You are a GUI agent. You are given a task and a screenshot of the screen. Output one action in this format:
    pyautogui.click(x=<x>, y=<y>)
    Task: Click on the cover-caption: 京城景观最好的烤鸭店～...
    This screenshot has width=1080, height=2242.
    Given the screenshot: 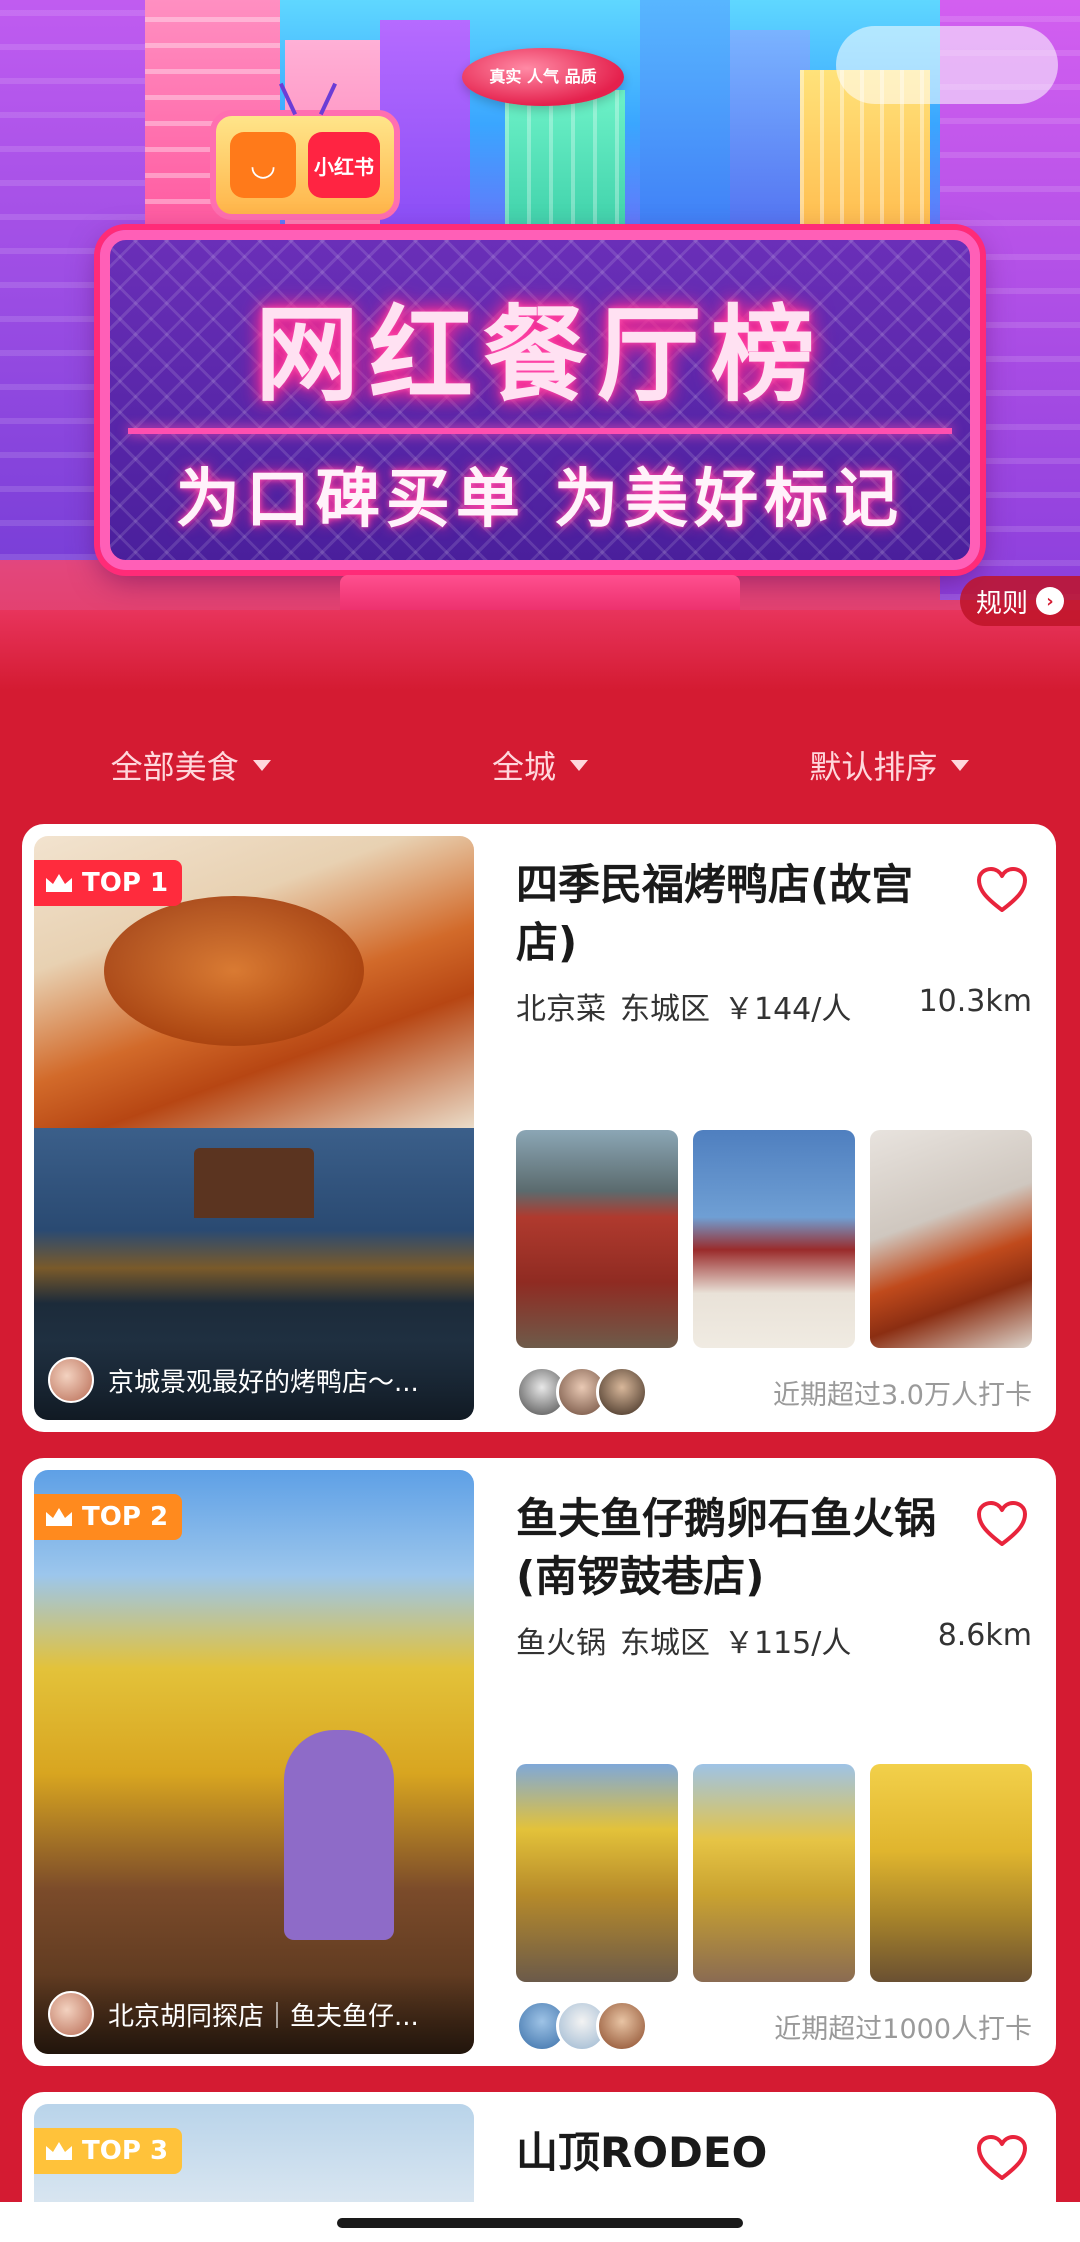 What is the action you would take?
    pyautogui.click(x=254, y=1380)
    